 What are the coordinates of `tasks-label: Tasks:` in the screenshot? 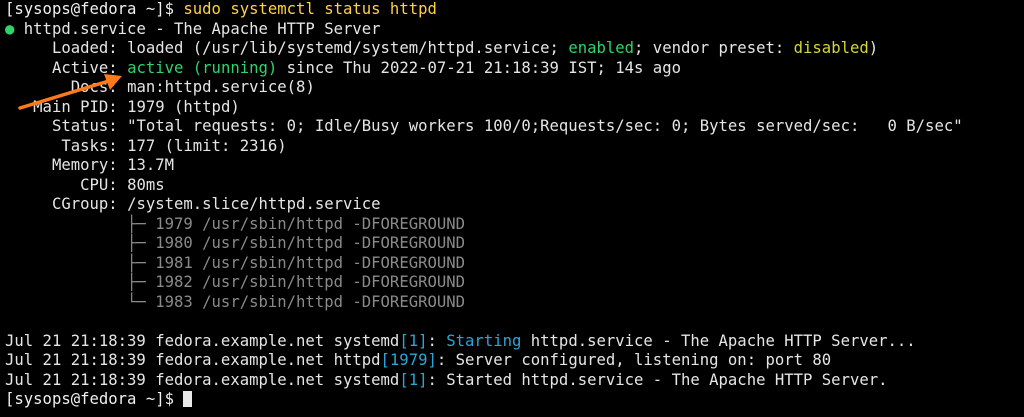 It's located at (66, 145).